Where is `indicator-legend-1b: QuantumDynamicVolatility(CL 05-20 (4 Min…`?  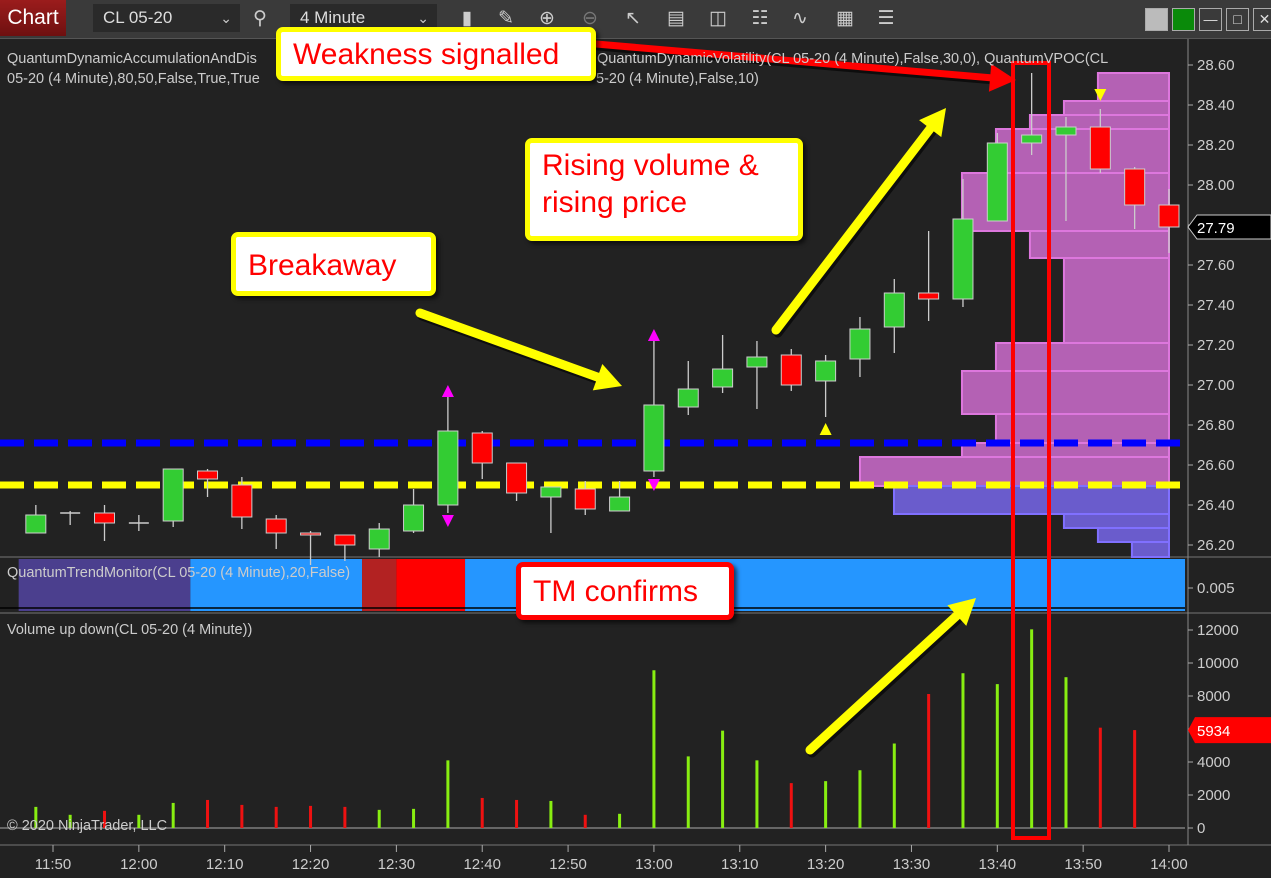 indicator-legend-1b: QuantumDynamicVolatility(CL 05-20 (4 Min… is located at coordinates (853, 59).